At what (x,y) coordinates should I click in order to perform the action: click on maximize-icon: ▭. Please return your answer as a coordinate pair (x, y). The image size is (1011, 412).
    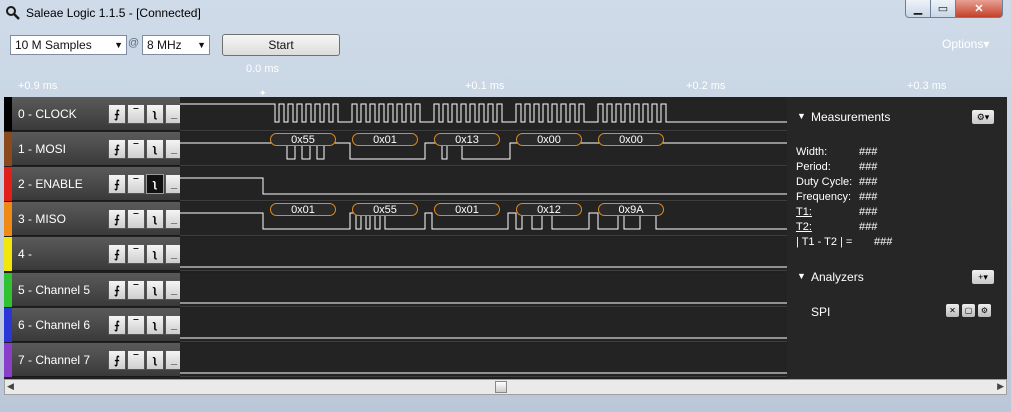
    Looking at the image, I should click on (943, 9).